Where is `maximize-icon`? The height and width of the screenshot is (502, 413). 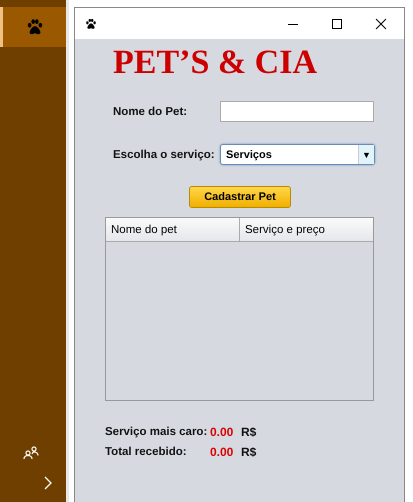
maximize-icon is located at coordinates (337, 24).